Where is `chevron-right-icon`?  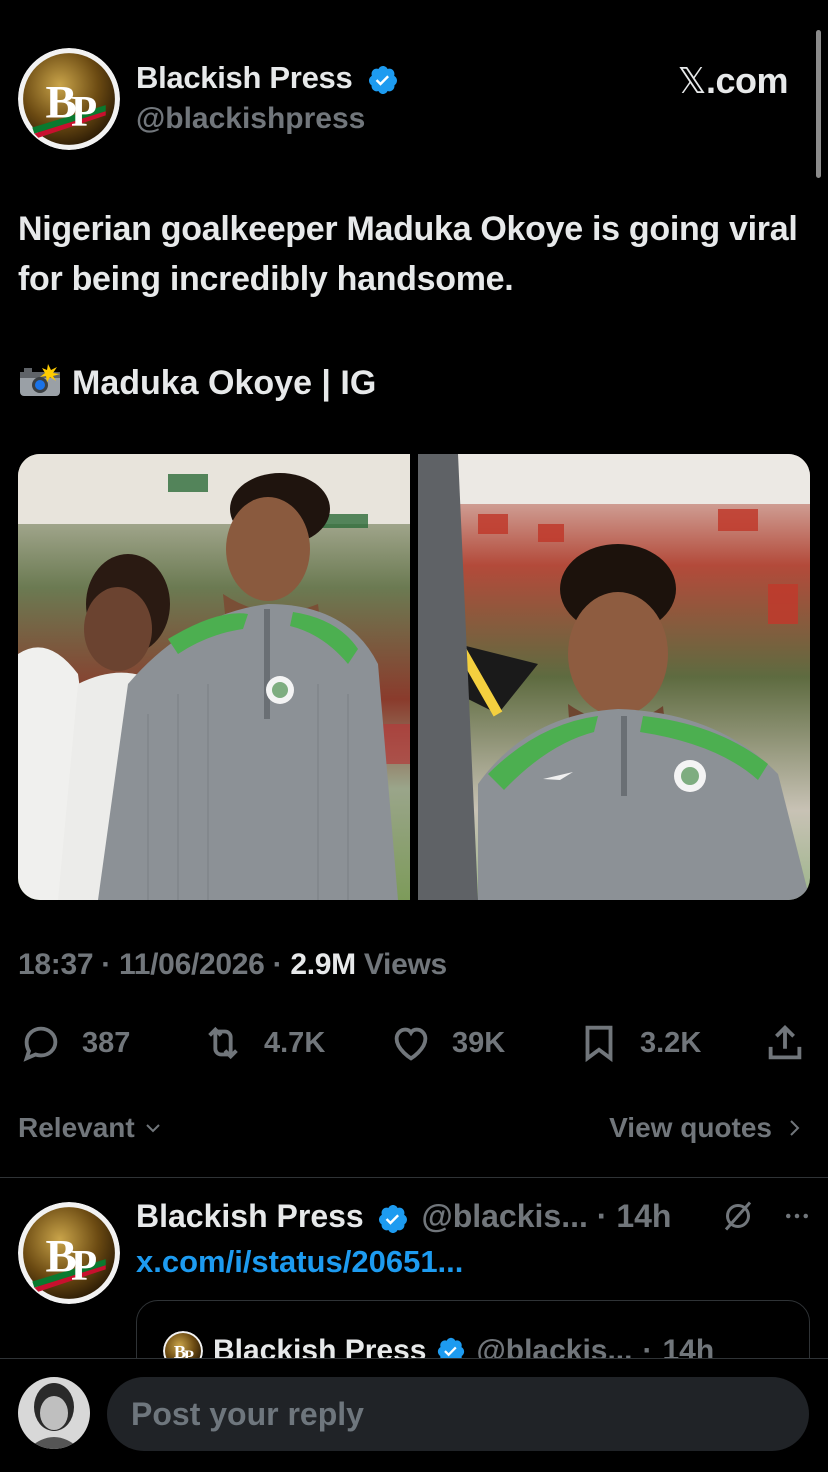 chevron-right-icon is located at coordinates (795, 1128).